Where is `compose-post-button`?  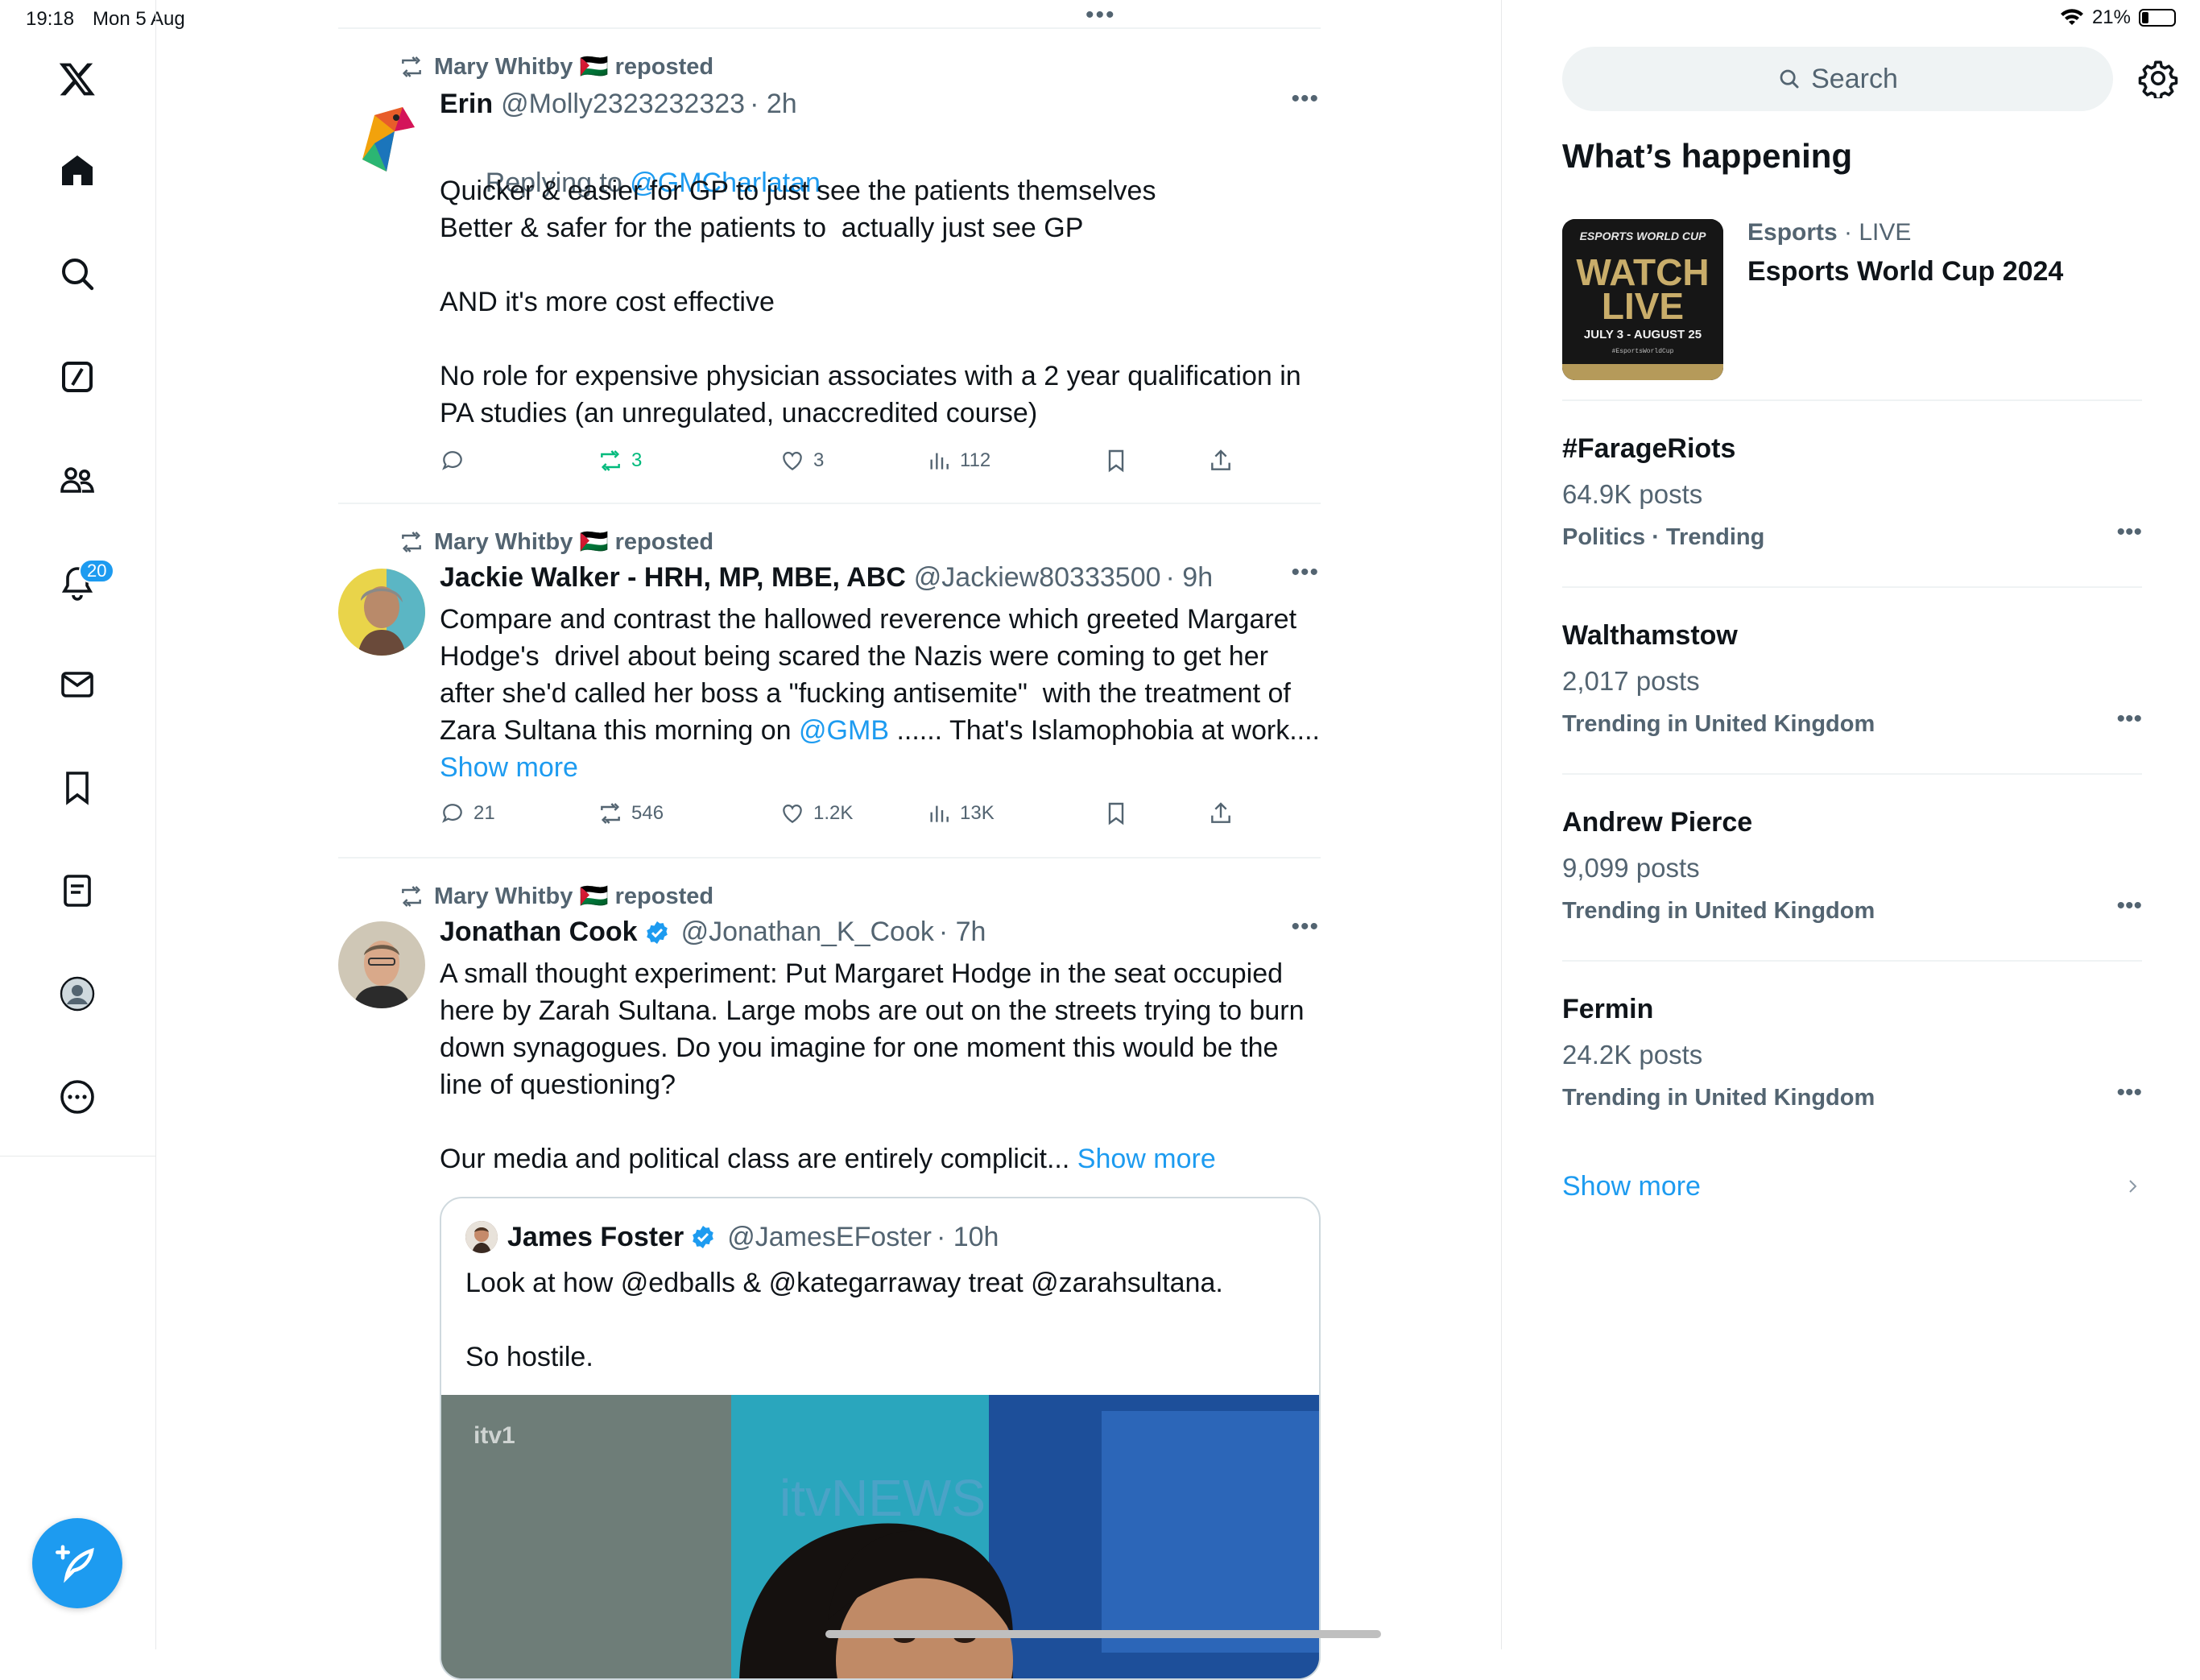 compose-post-button is located at coordinates (77, 1563).